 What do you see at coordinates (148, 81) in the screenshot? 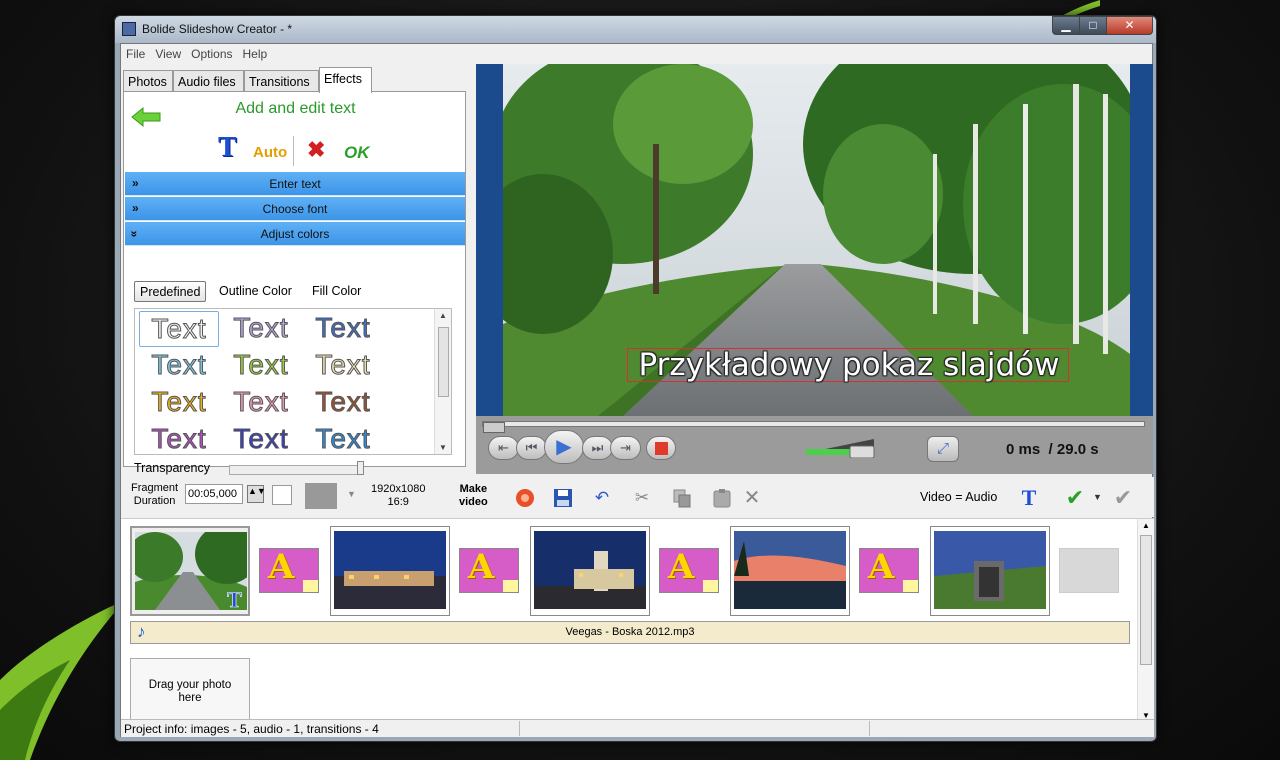
I see `tab-photos: Photos` at bounding box center [148, 81].